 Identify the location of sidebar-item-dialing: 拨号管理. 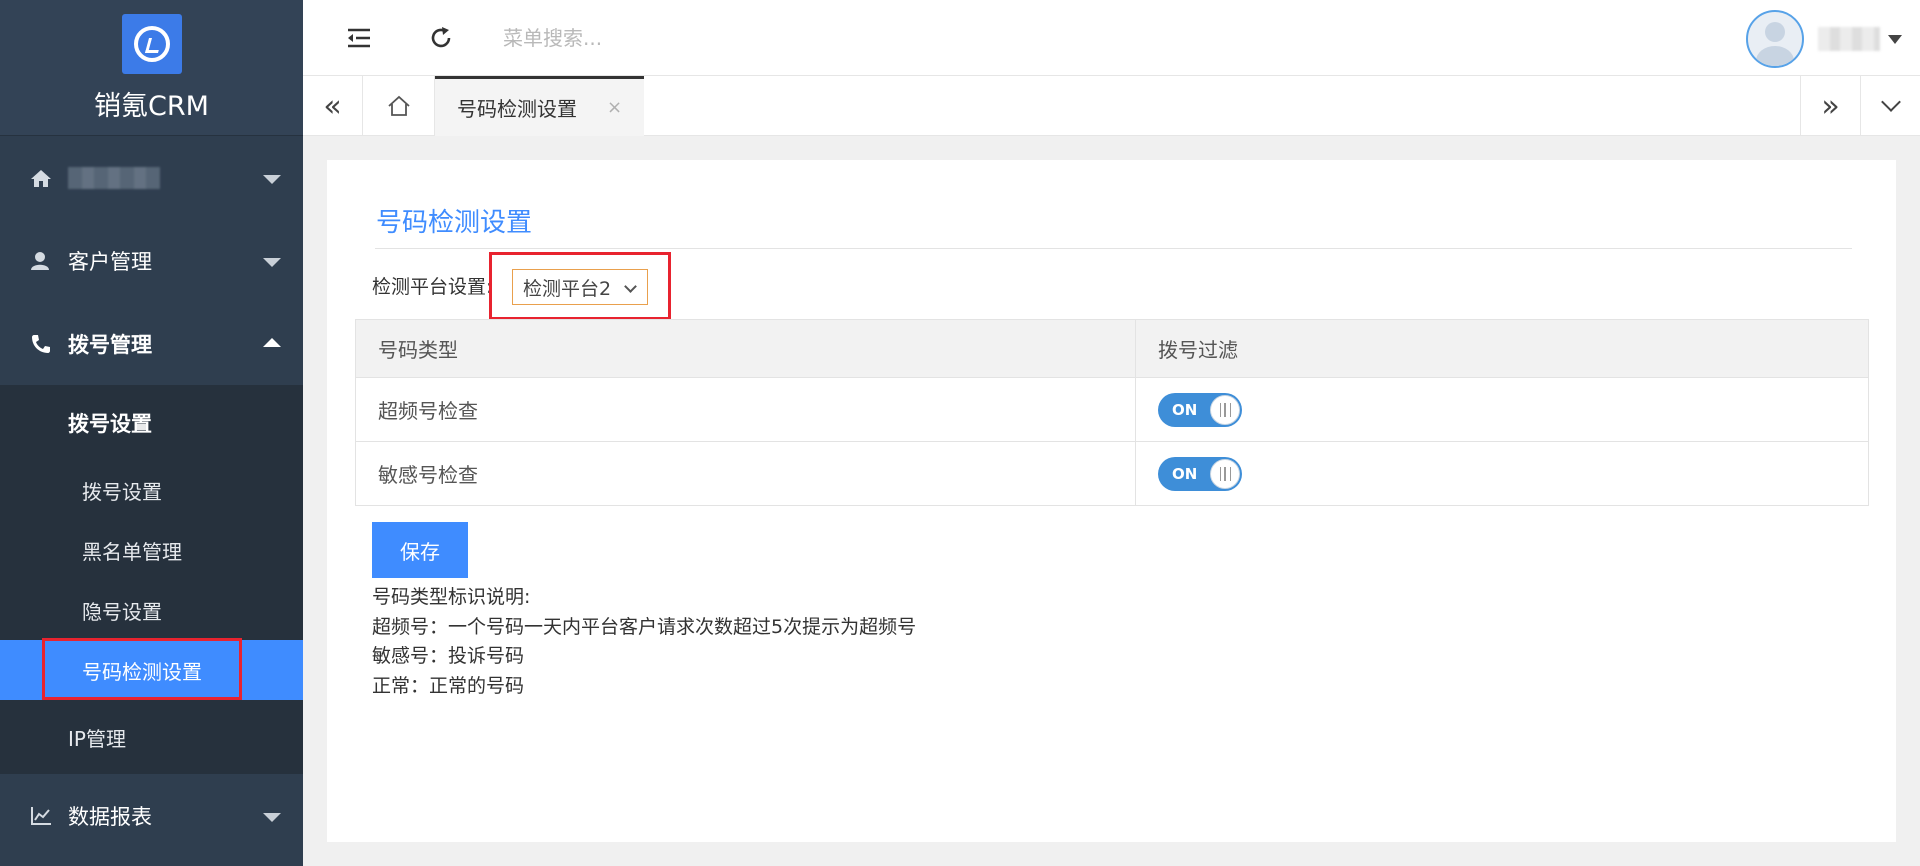
(151, 343).